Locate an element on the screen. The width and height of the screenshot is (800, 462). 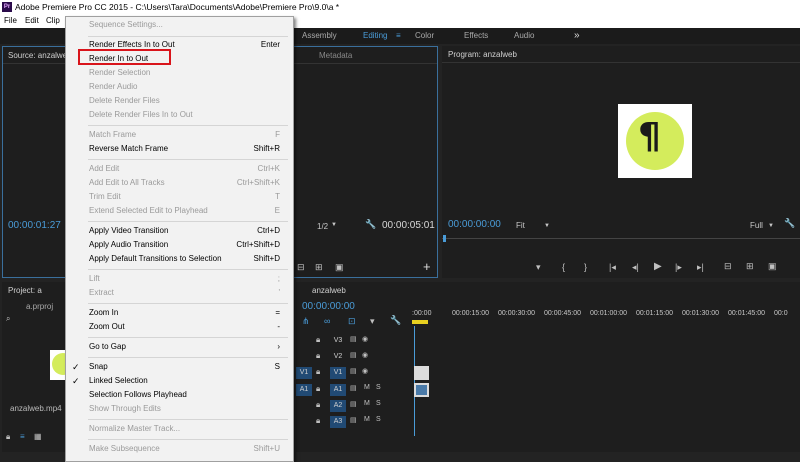
source-tab: Source: anzalweb is located at coordinates (40, 55).